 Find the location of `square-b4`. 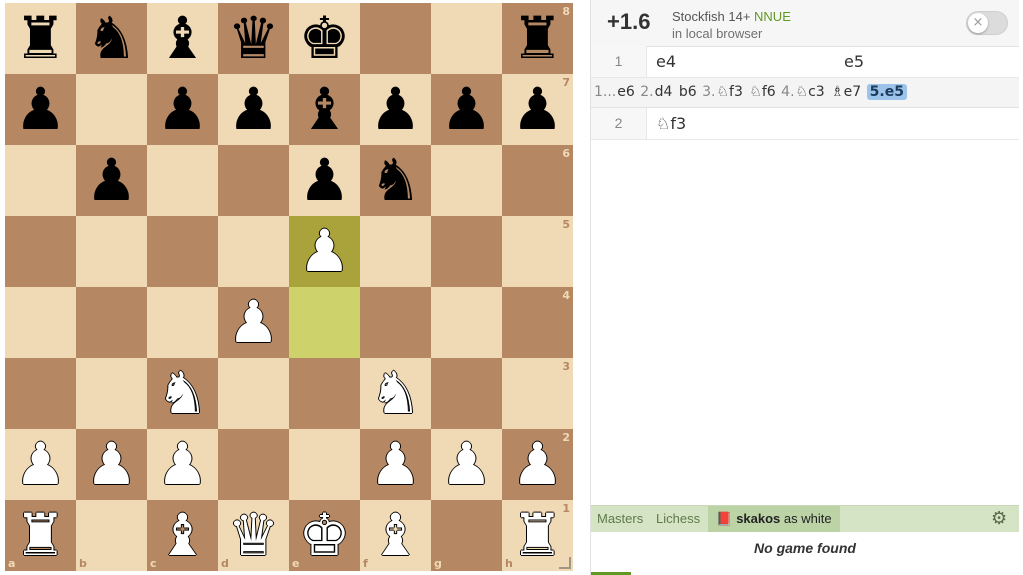

square-b4 is located at coordinates (111, 322).